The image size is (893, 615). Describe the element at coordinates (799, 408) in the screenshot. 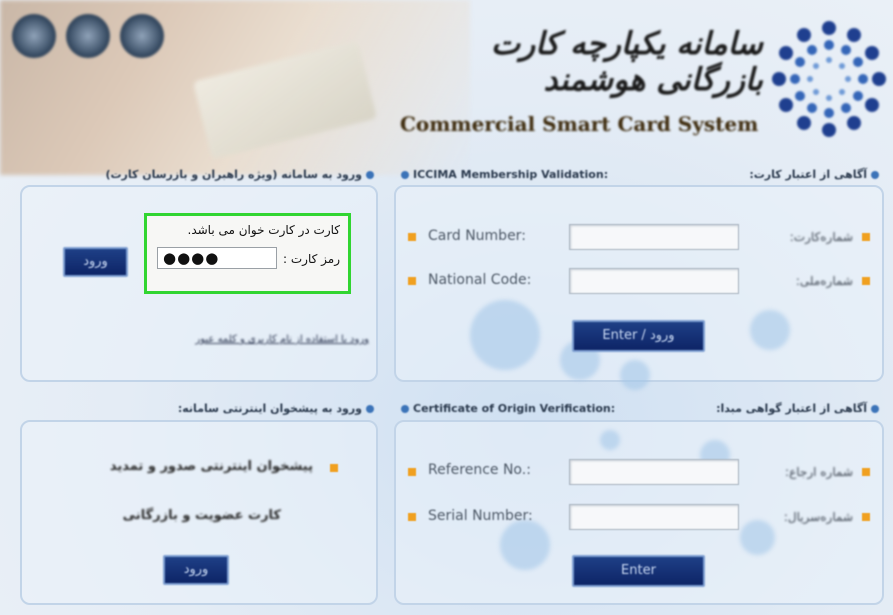

I see `origin-heading-fa: آگاهی از اعتبار گواهی مبدا:` at that location.